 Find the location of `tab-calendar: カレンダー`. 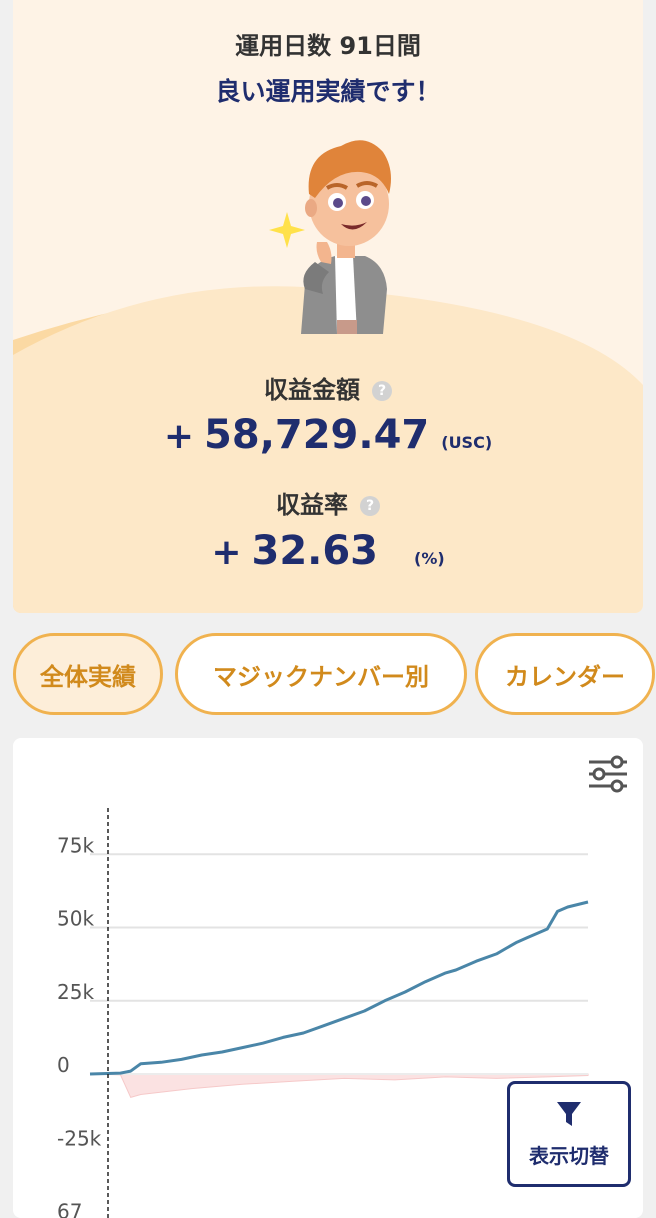

tab-calendar: カレンダー is located at coordinates (565, 674).